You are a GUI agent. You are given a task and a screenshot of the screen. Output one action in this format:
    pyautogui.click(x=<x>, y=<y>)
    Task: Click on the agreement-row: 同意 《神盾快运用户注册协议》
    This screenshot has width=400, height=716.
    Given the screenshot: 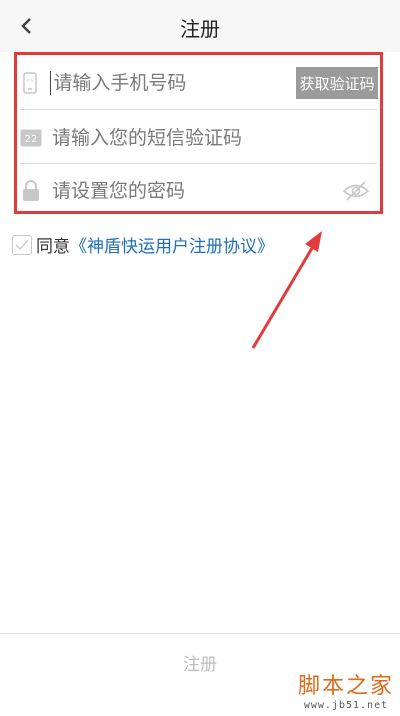 What is the action you would take?
    pyautogui.click(x=143, y=244)
    